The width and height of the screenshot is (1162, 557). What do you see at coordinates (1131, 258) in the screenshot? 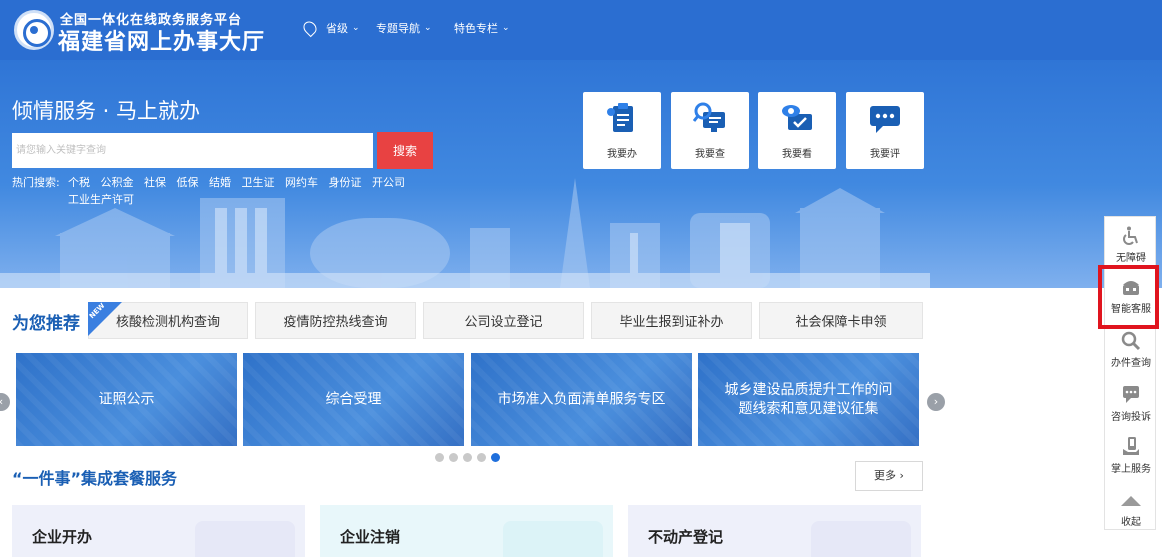
I see `sidebar-item-label: 无障碍` at bounding box center [1131, 258].